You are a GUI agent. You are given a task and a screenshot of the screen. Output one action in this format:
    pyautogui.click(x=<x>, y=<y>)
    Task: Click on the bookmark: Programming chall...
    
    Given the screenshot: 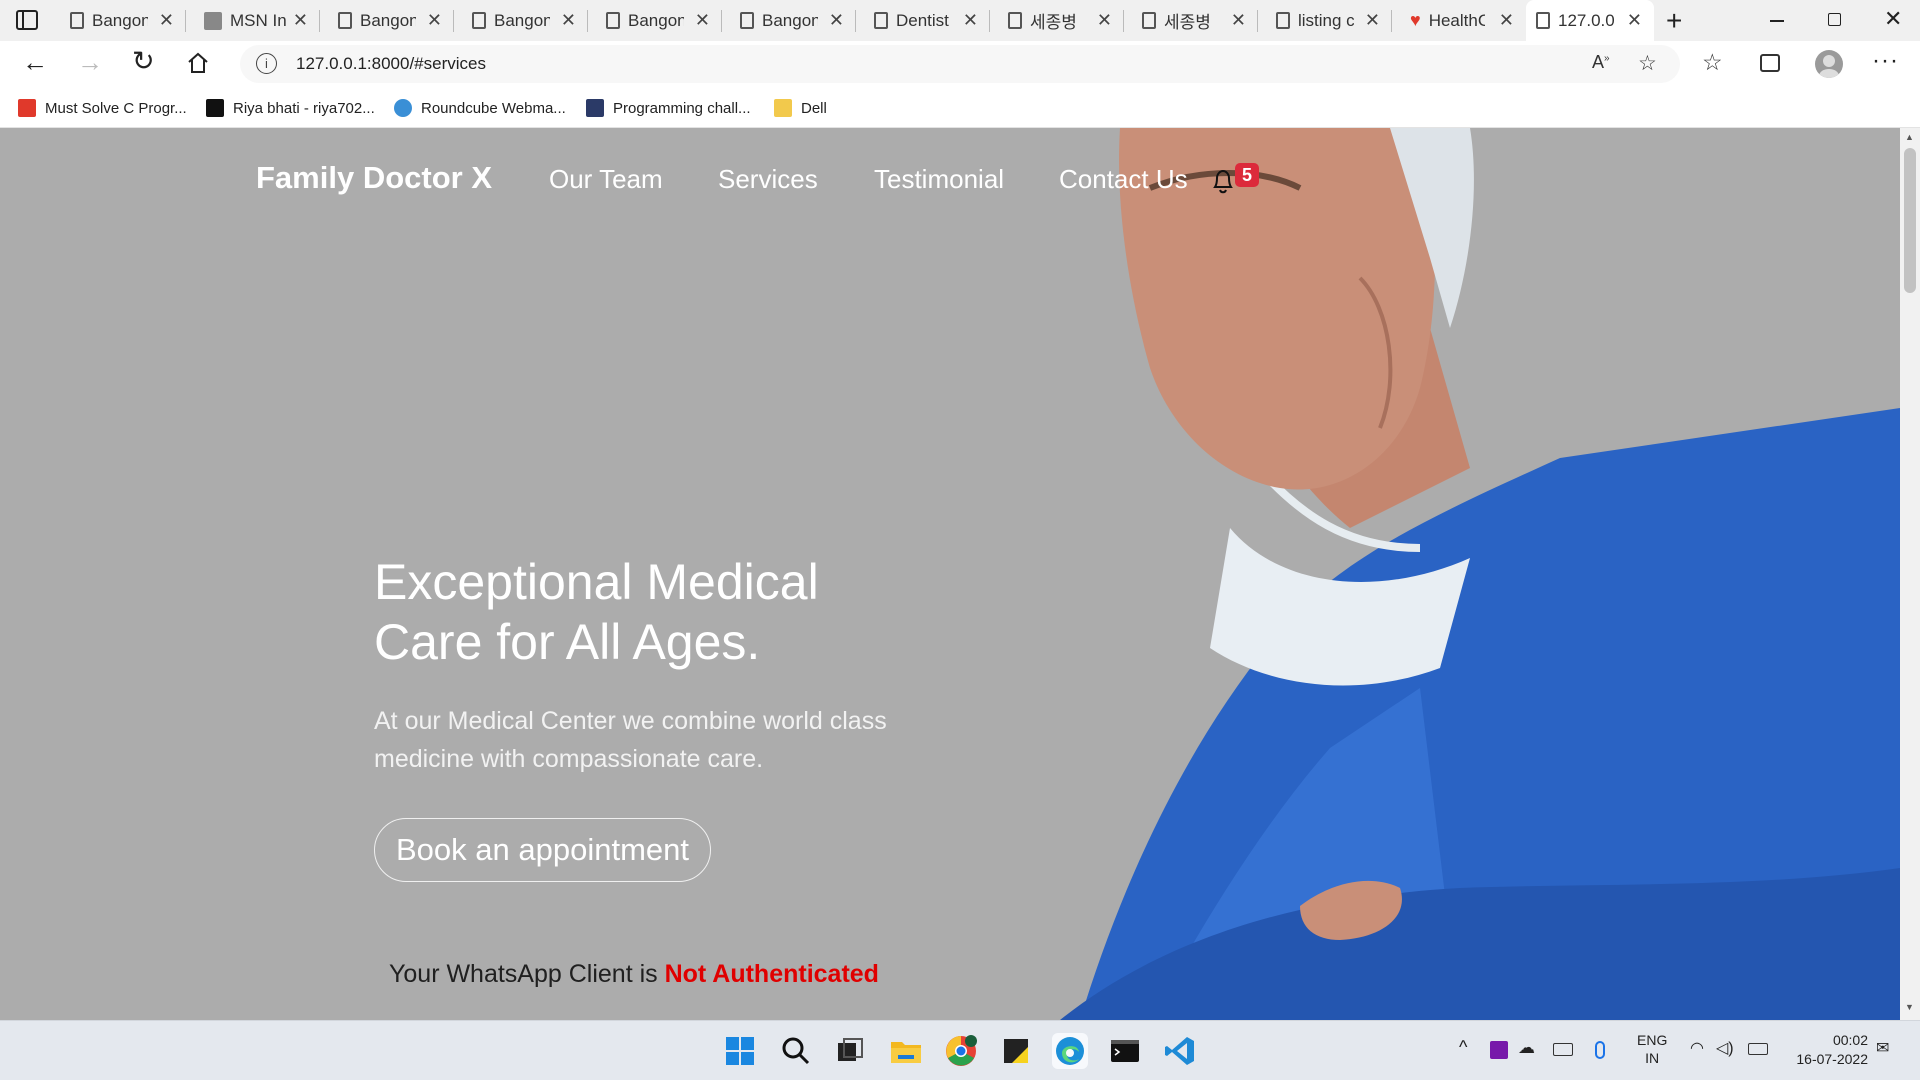 What is the action you would take?
    pyautogui.click(x=668, y=108)
    